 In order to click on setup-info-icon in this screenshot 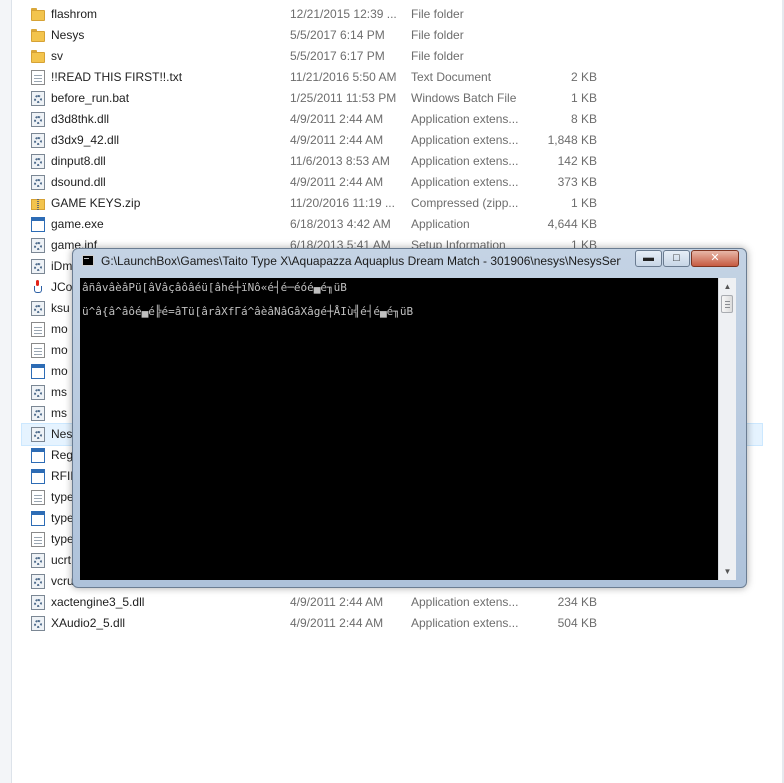, I will do `click(38, 245)`.